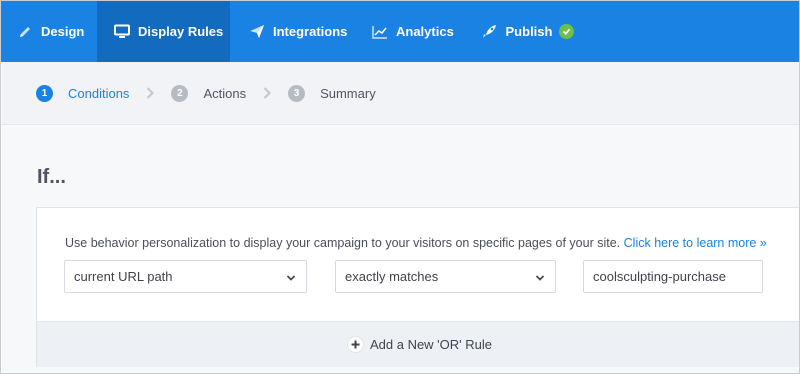 The image size is (800, 374). I want to click on step-number: 3, so click(297, 93).